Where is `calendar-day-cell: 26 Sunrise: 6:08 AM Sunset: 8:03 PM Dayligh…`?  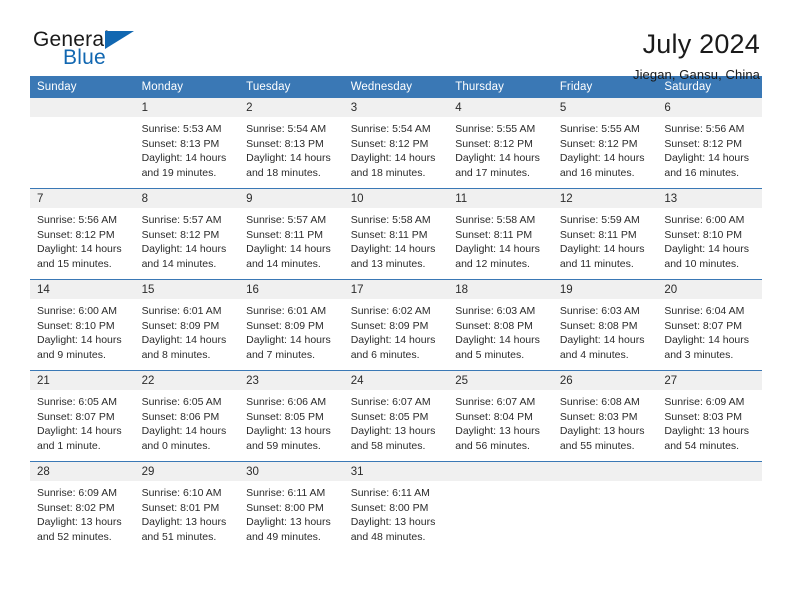 calendar-day-cell: 26 Sunrise: 6:08 AM Sunset: 8:03 PM Dayligh… is located at coordinates (605, 416).